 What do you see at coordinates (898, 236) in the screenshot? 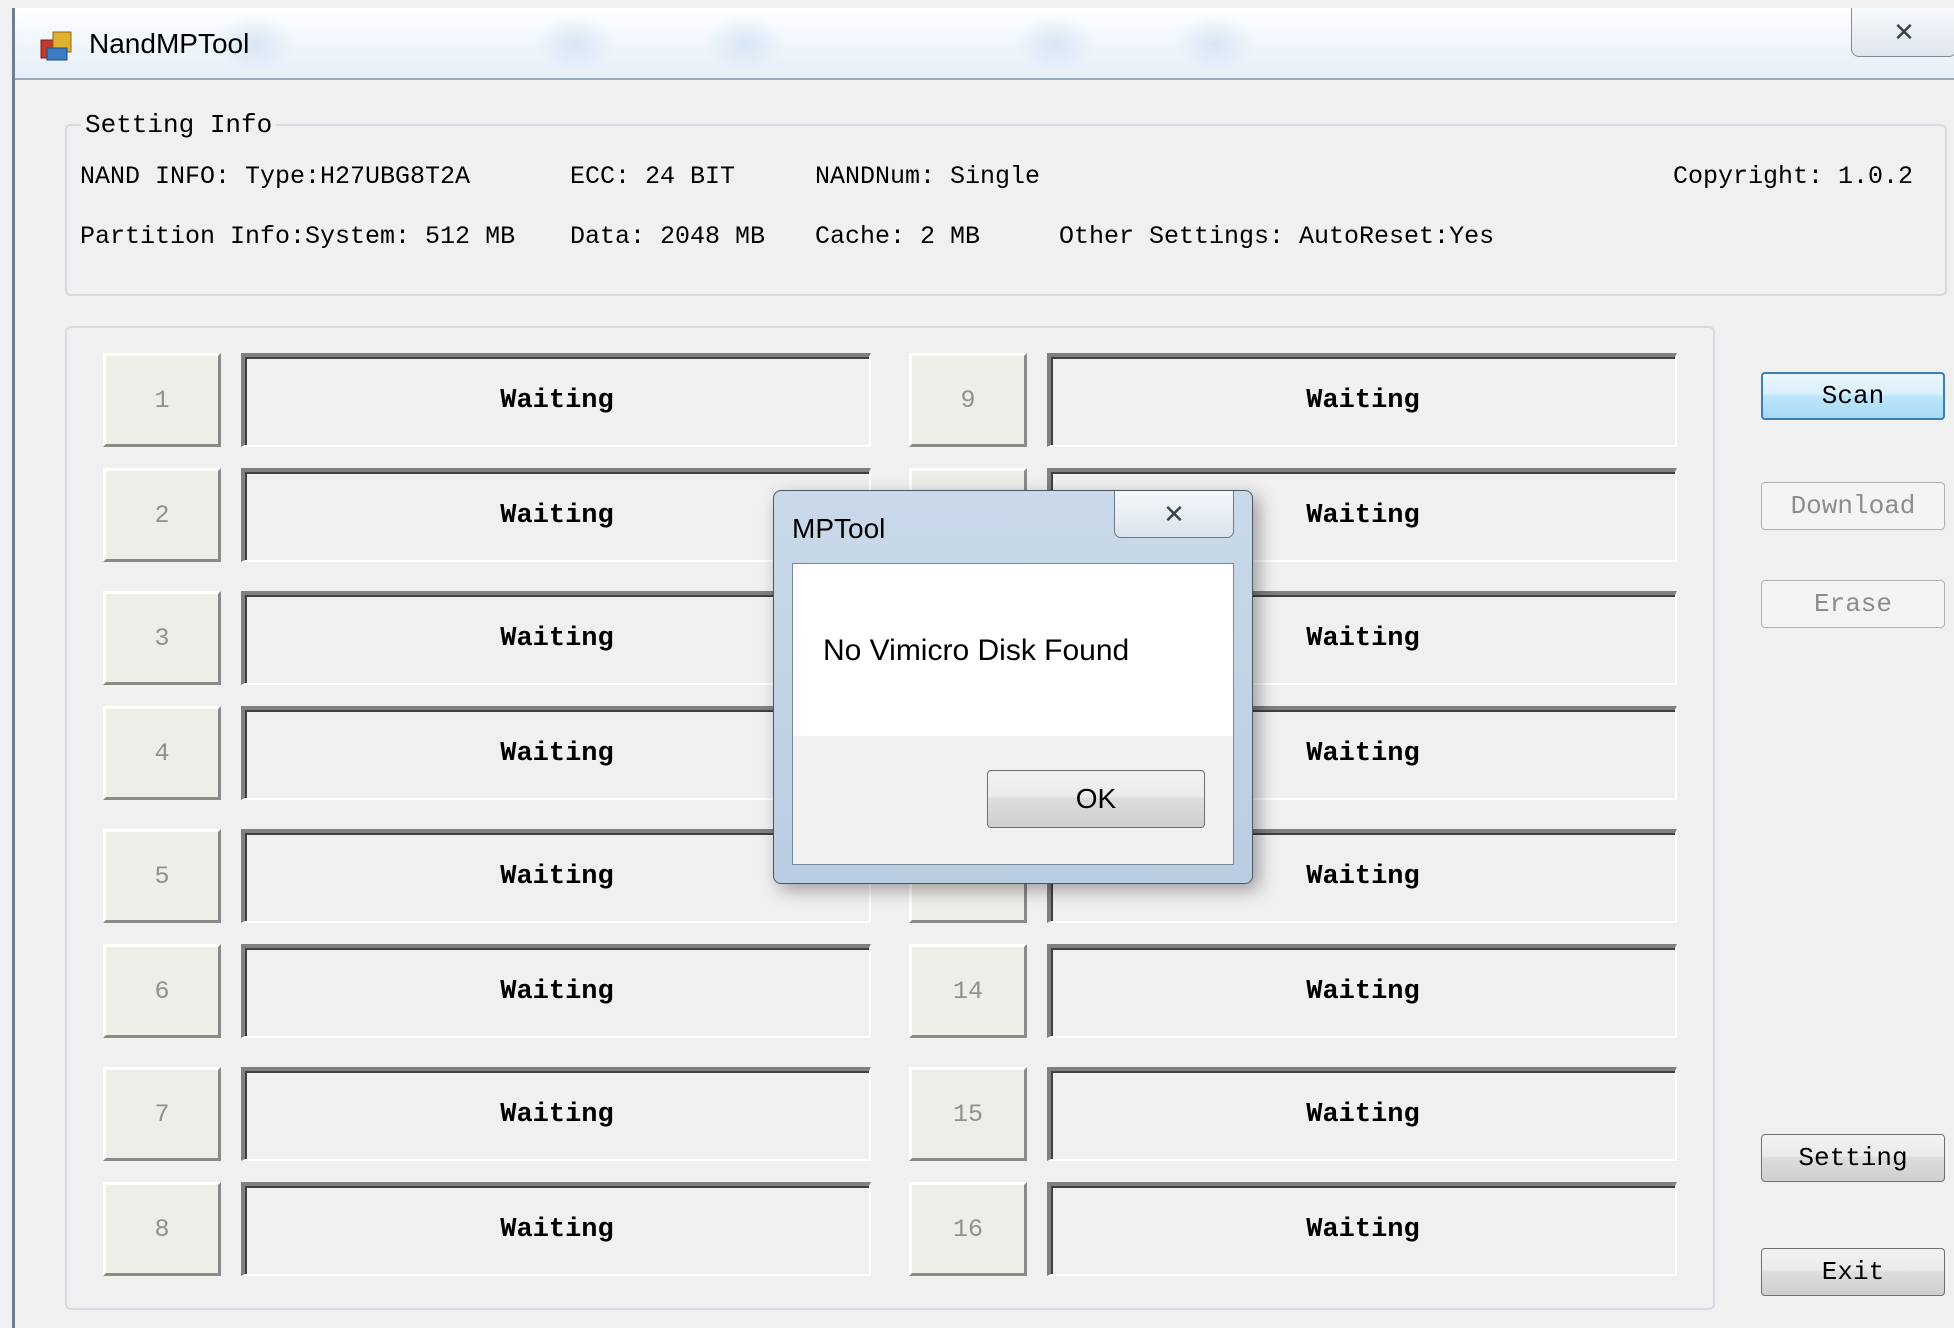
I see `cache-size-text: Cache: 2 MB` at bounding box center [898, 236].